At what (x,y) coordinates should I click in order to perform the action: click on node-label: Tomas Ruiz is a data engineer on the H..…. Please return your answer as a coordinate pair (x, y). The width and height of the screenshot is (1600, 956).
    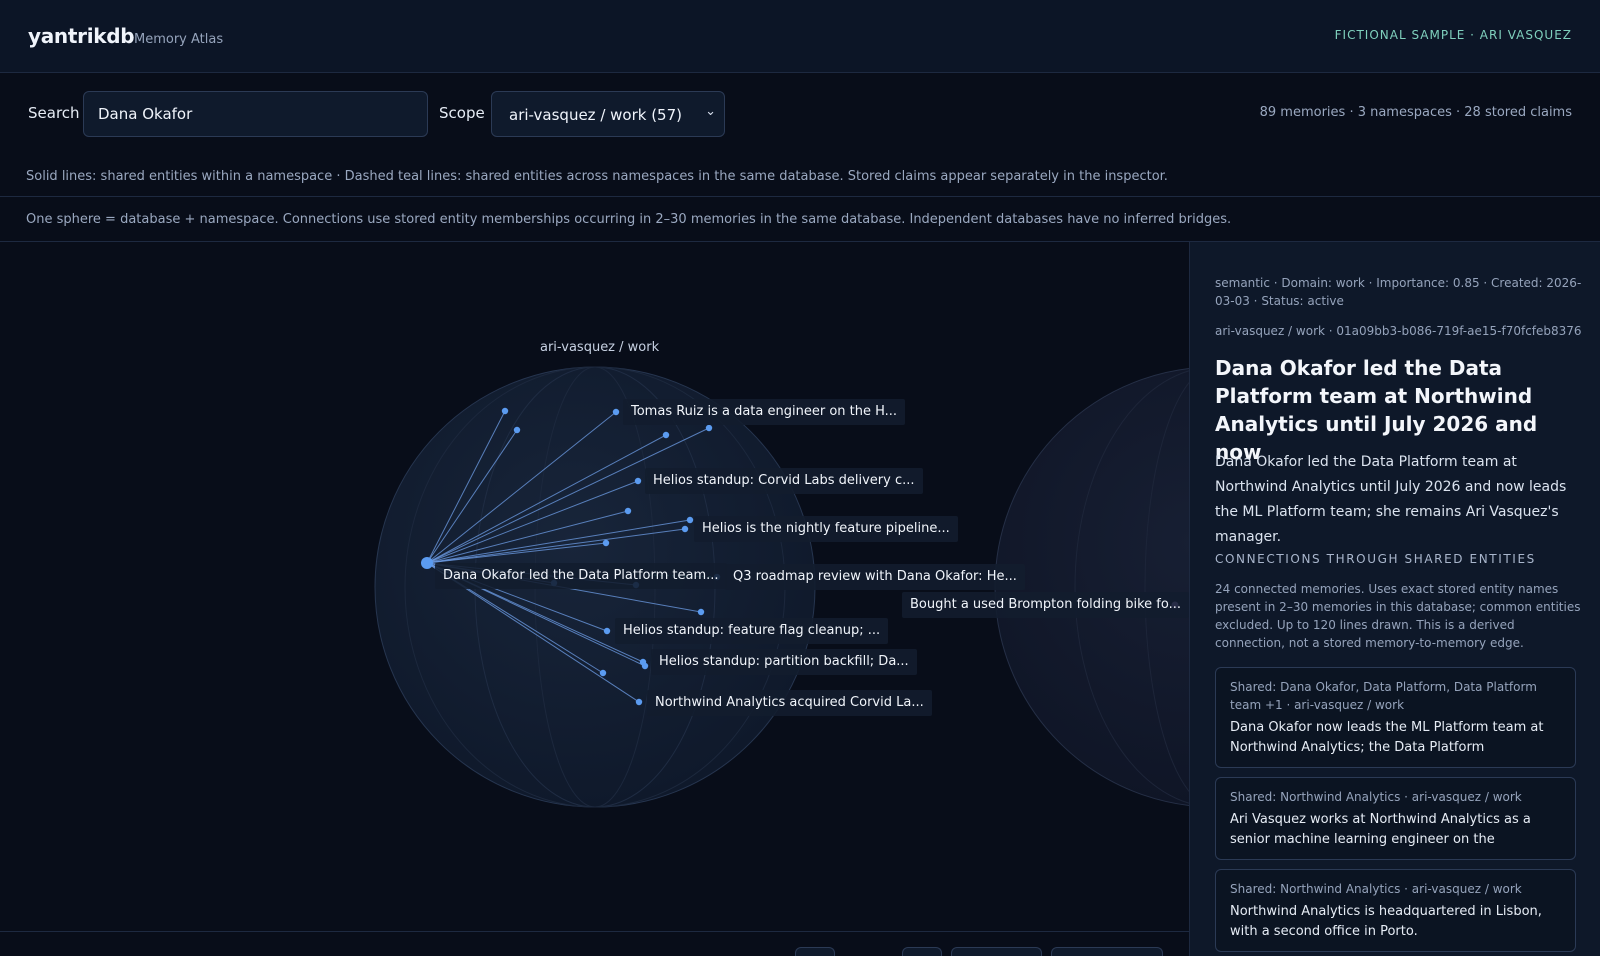
    Looking at the image, I should click on (764, 412).